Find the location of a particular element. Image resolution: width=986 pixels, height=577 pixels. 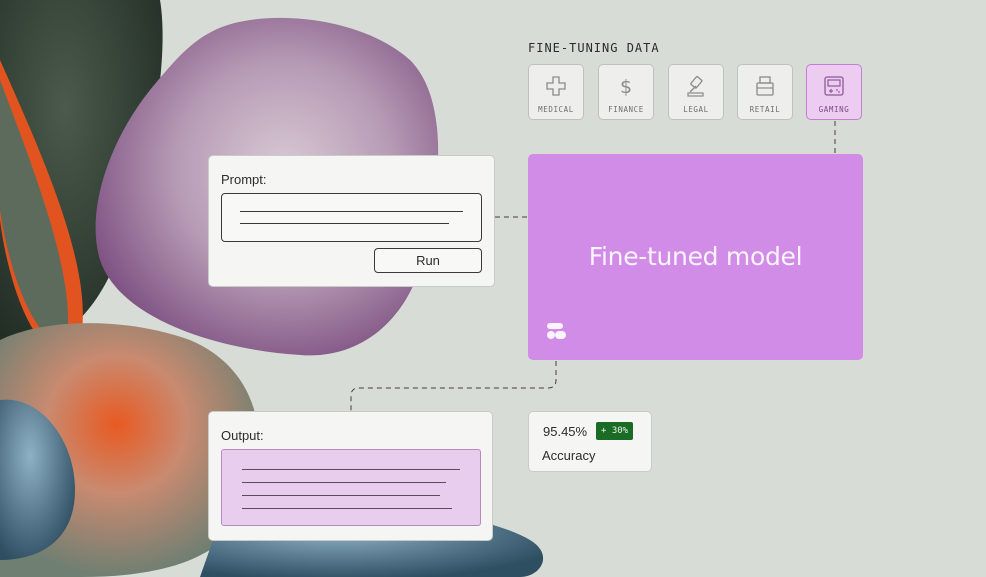

plus-icon is located at coordinates (556, 86).